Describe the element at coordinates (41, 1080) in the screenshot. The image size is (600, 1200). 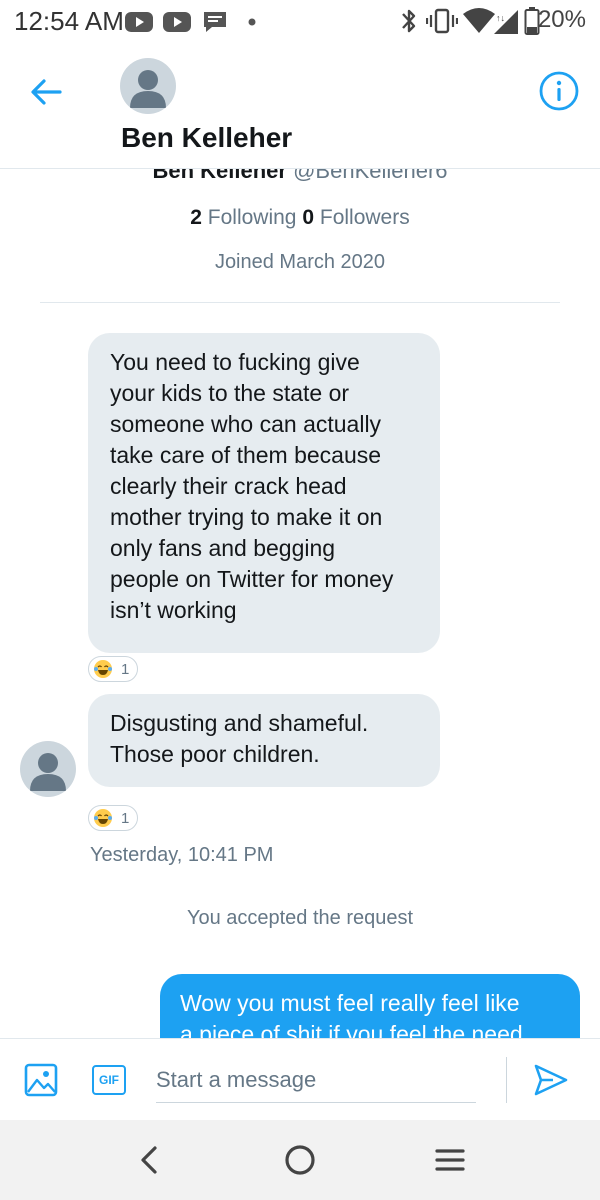
I see `image-icon` at that location.